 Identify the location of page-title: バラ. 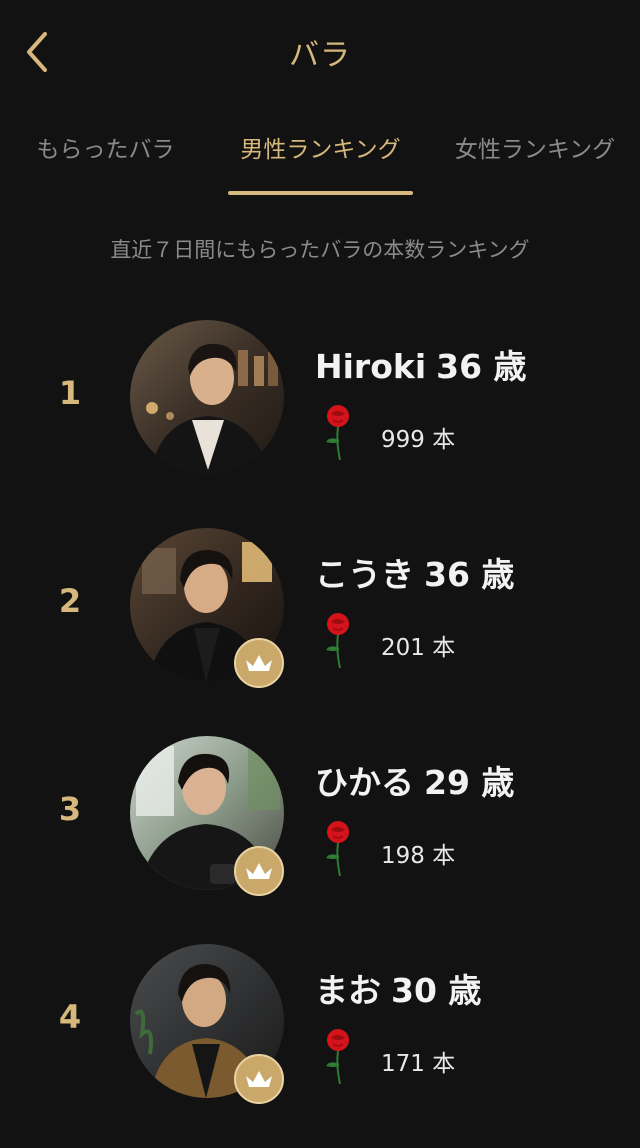
(320, 55).